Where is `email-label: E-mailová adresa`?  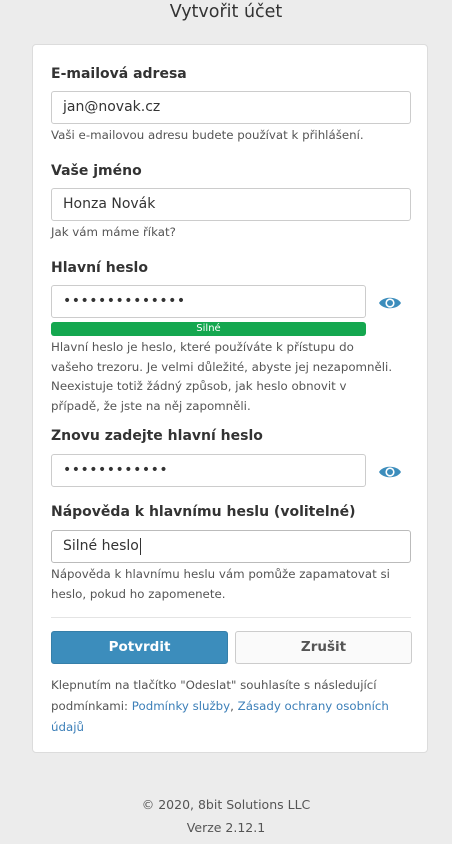
email-label: E-mailová adresa is located at coordinates (119, 74).